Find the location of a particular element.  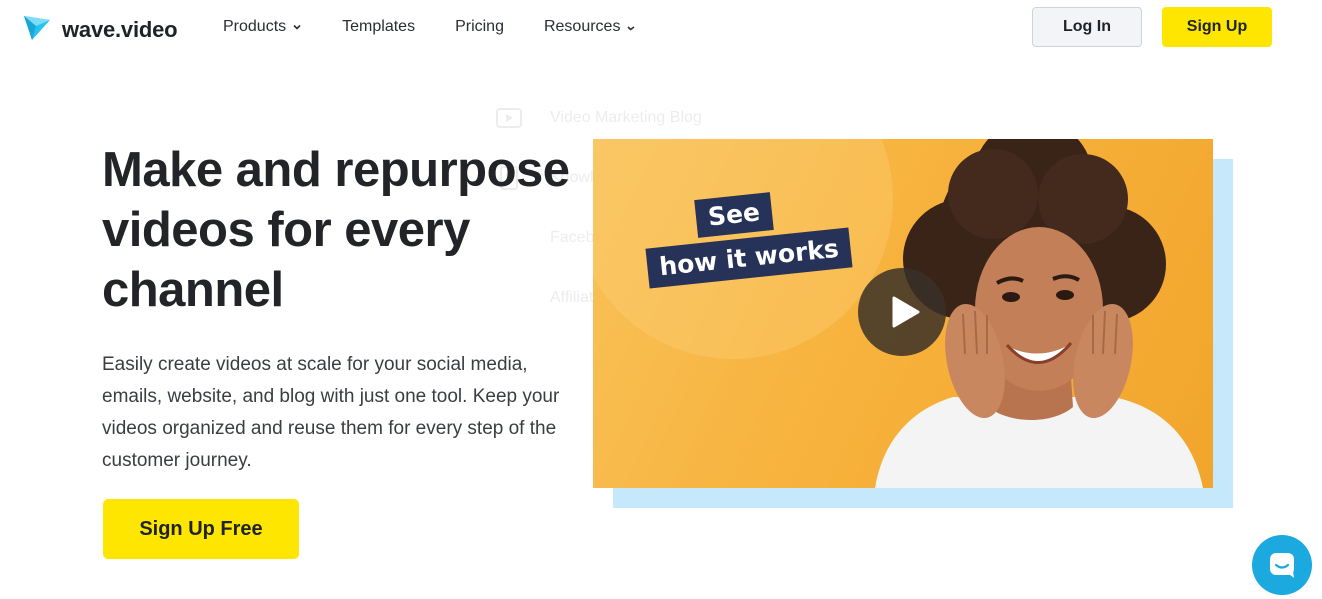

nav-products: Products is located at coordinates (262, 27).